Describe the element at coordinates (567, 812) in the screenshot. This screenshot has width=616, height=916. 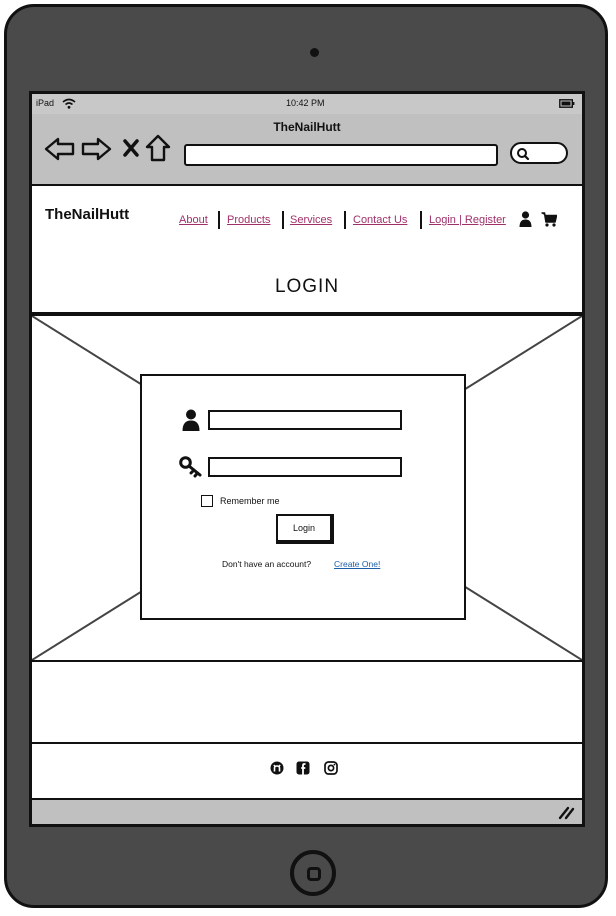
I see `resize-handle-icon` at that location.